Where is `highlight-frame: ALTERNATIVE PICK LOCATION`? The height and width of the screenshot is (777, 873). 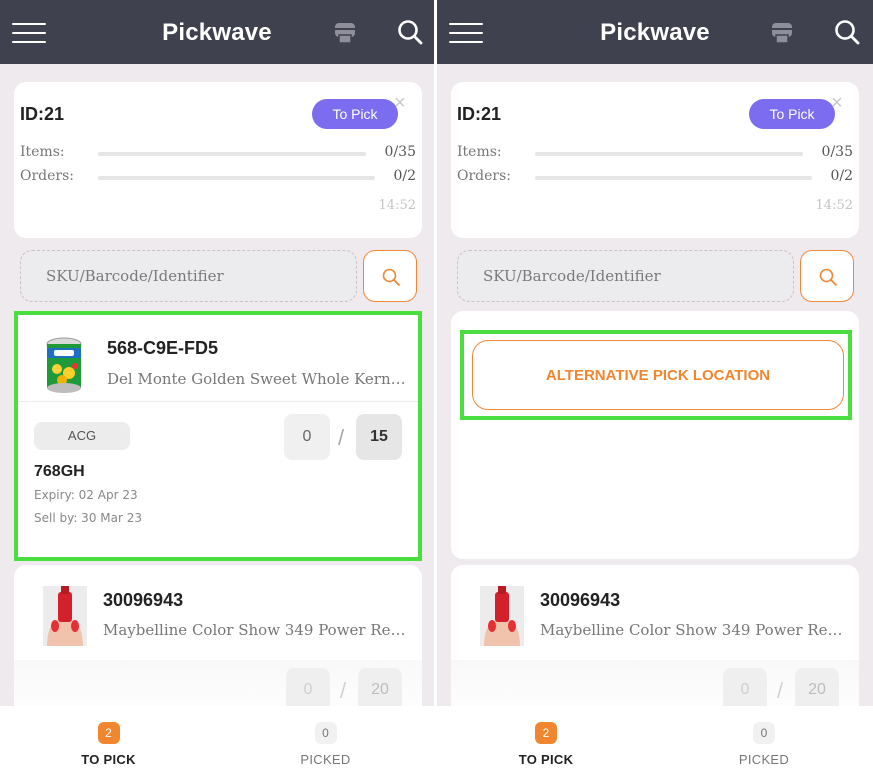 highlight-frame: ALTERNATIVE PICK LOCATION is located at coordinates (656, 375).